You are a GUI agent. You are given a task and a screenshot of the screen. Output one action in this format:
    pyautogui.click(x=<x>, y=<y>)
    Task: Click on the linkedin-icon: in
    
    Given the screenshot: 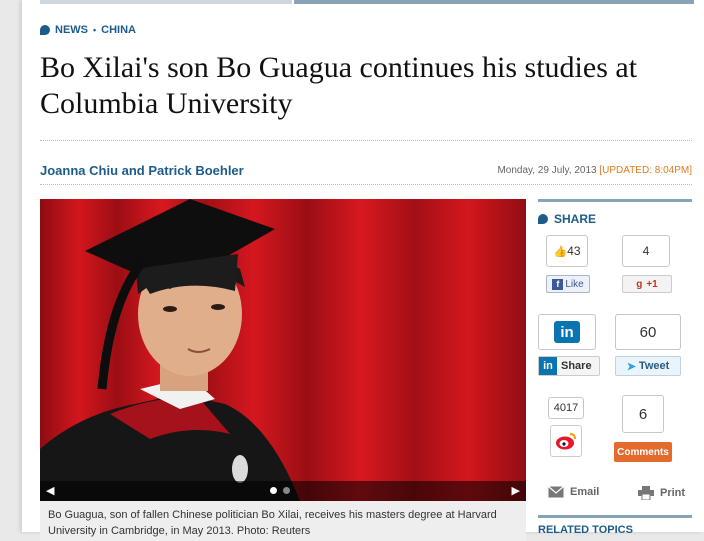 What is the action you would take?
    pyautogui.click(x=567, y=332)
    